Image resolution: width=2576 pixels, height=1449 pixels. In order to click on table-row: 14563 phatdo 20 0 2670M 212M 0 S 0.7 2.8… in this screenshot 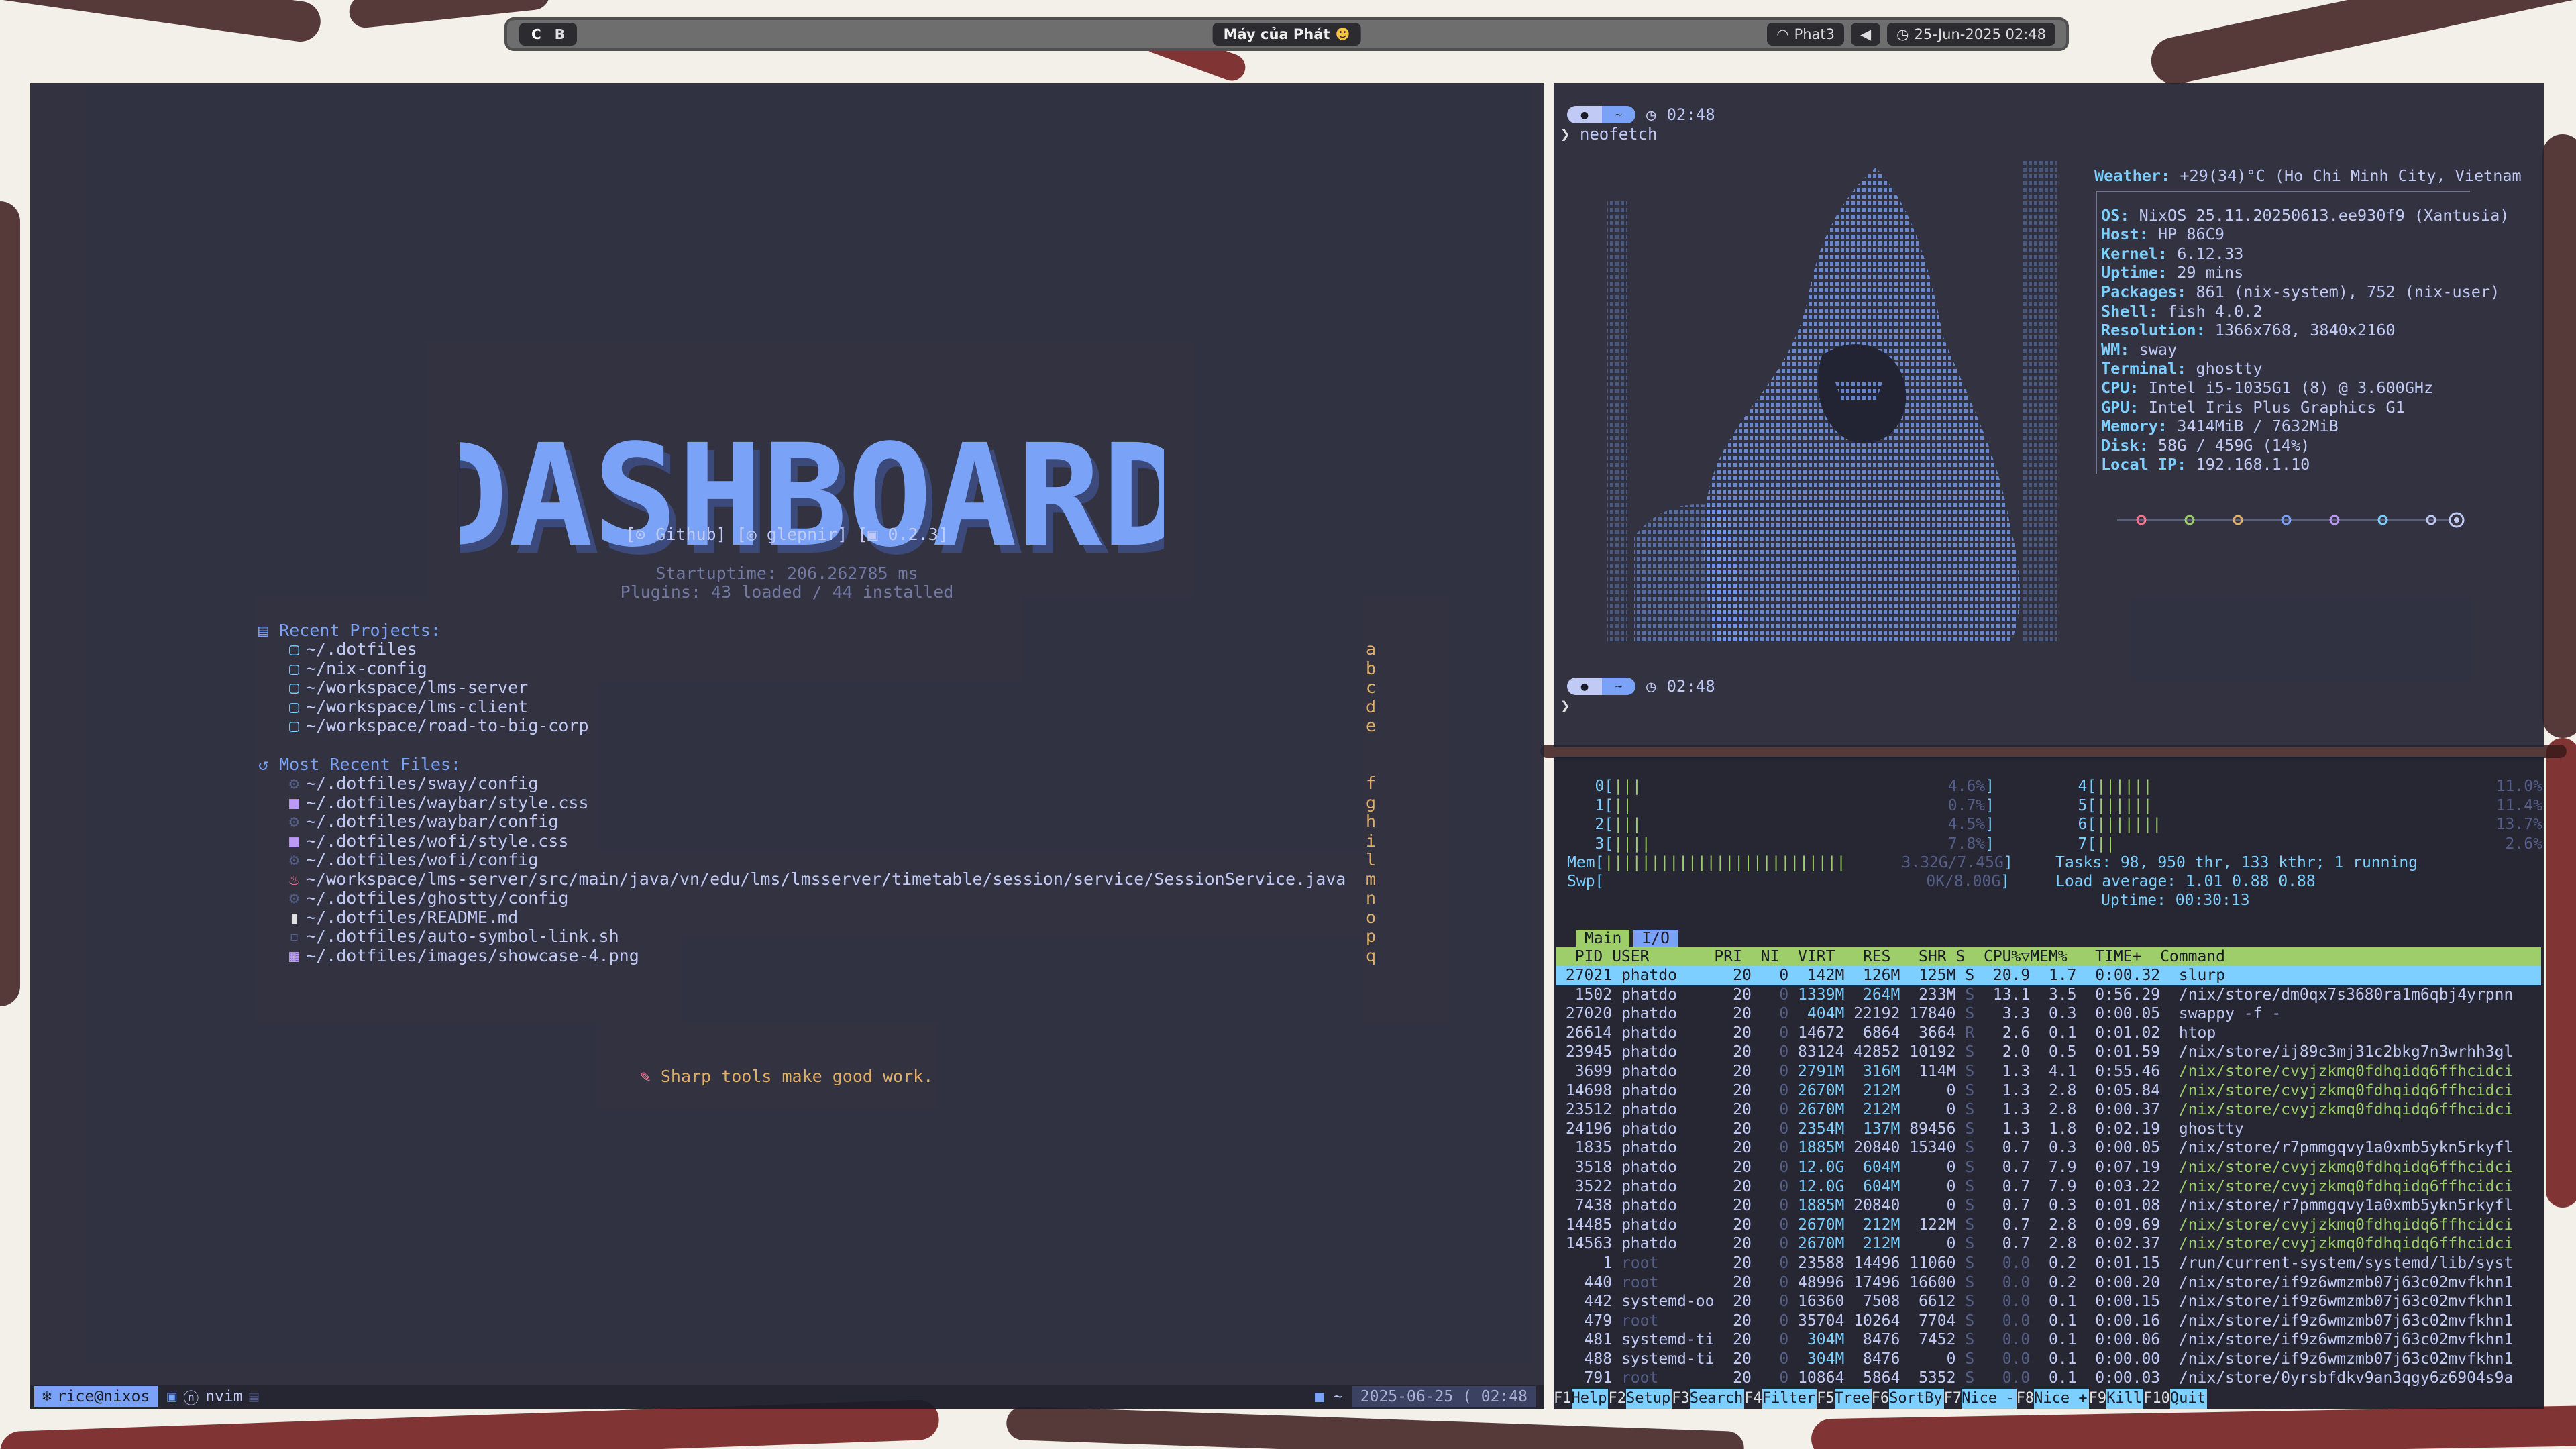, I will do `click(2048, 1244)`.